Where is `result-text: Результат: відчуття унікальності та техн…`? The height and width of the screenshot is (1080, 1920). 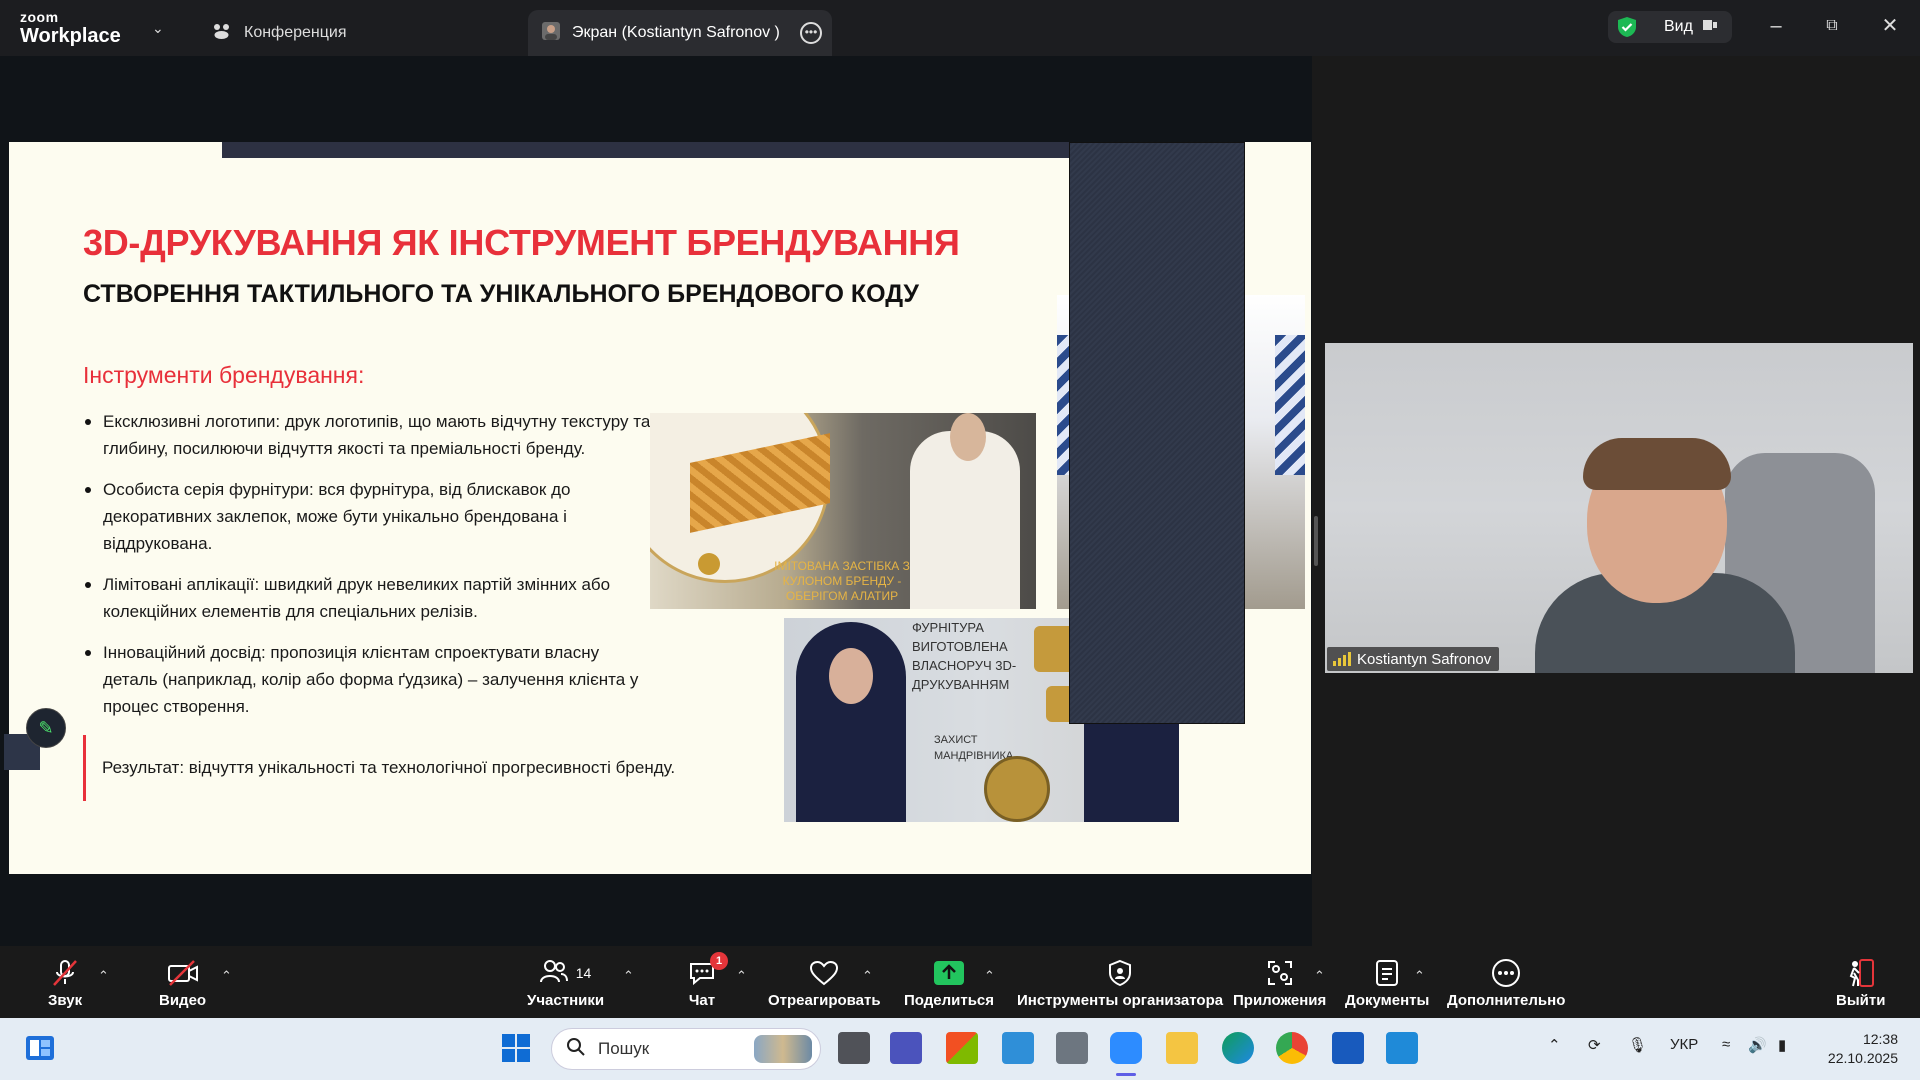 result-text: Результат: відчуття унікальності та техн… is located at coordinates (389, 767).